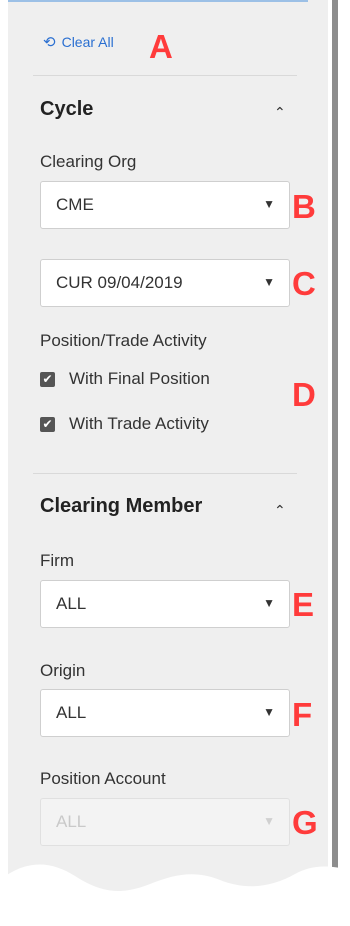  I want to click on origin-label: Origin, so click(63, 670).